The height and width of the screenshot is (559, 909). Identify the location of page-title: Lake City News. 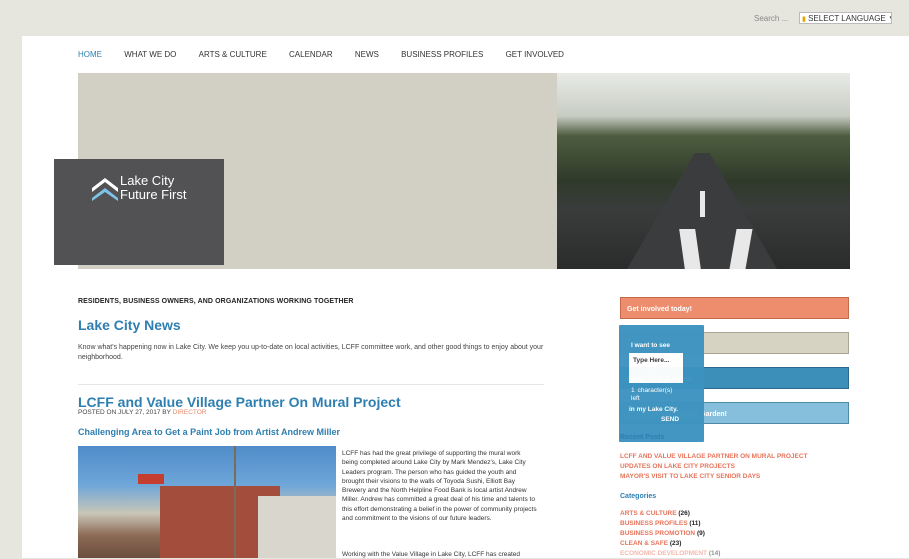
(129, 325).